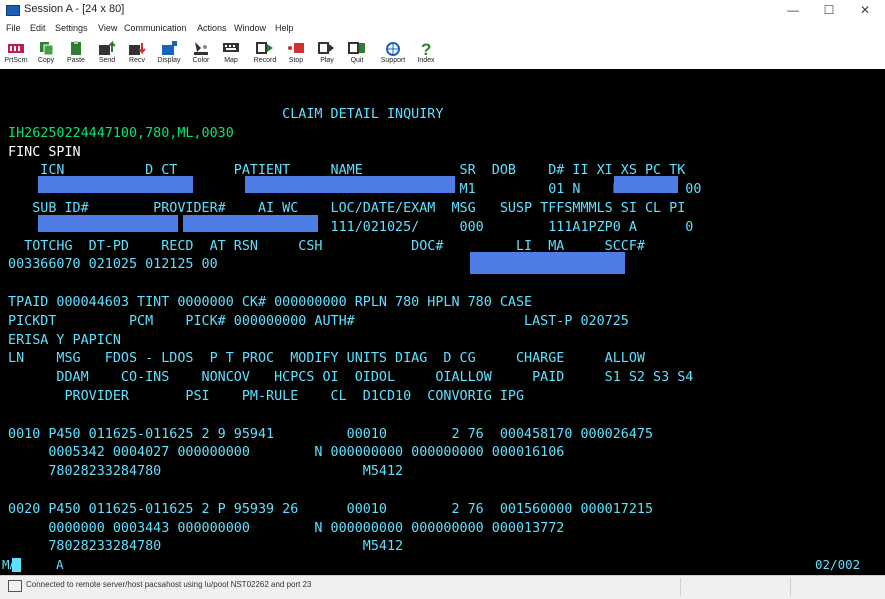  Describe the element at coordinates (250, 28) in the screenshot. I see `menu-window: Window` at that location.